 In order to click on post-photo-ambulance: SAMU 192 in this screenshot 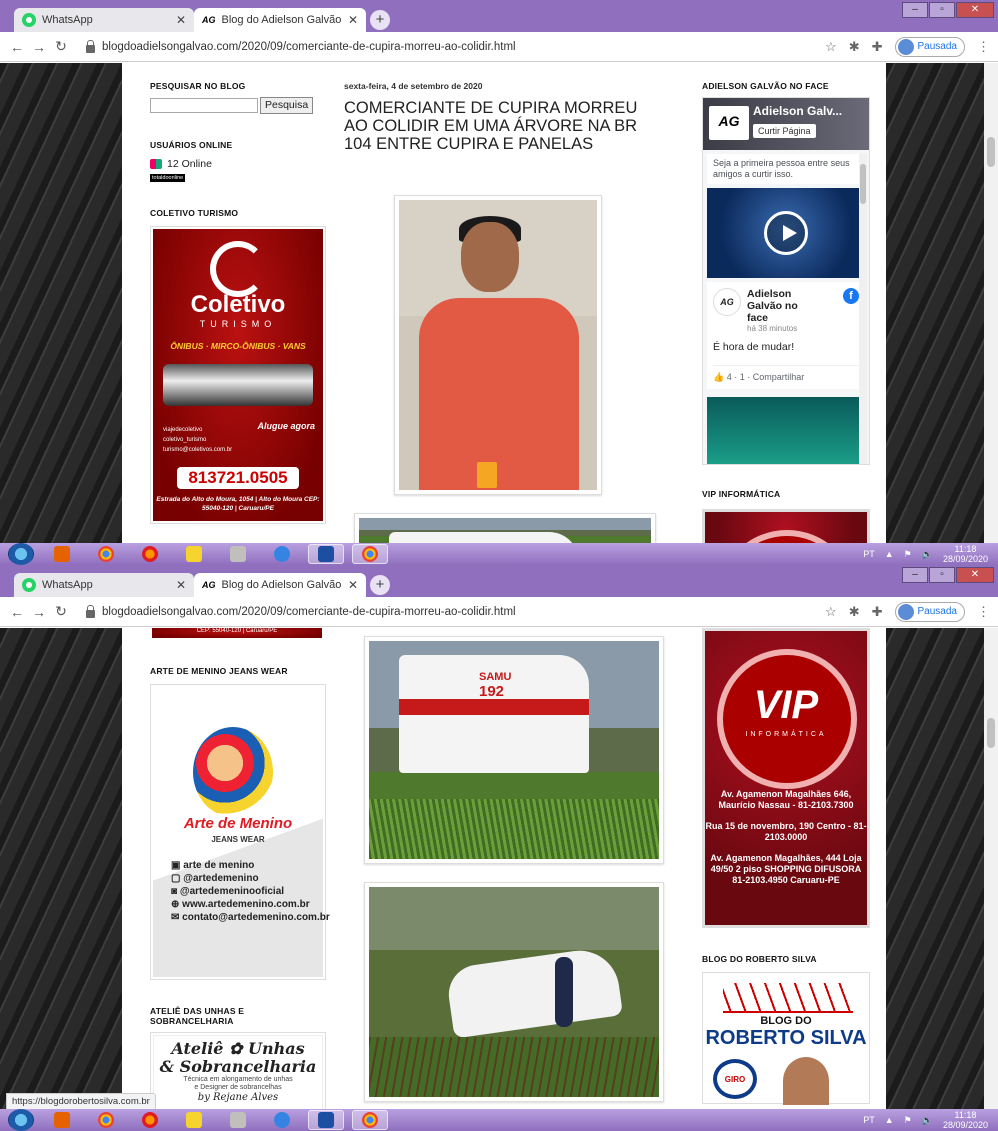, I will do `click(514, 750)`.